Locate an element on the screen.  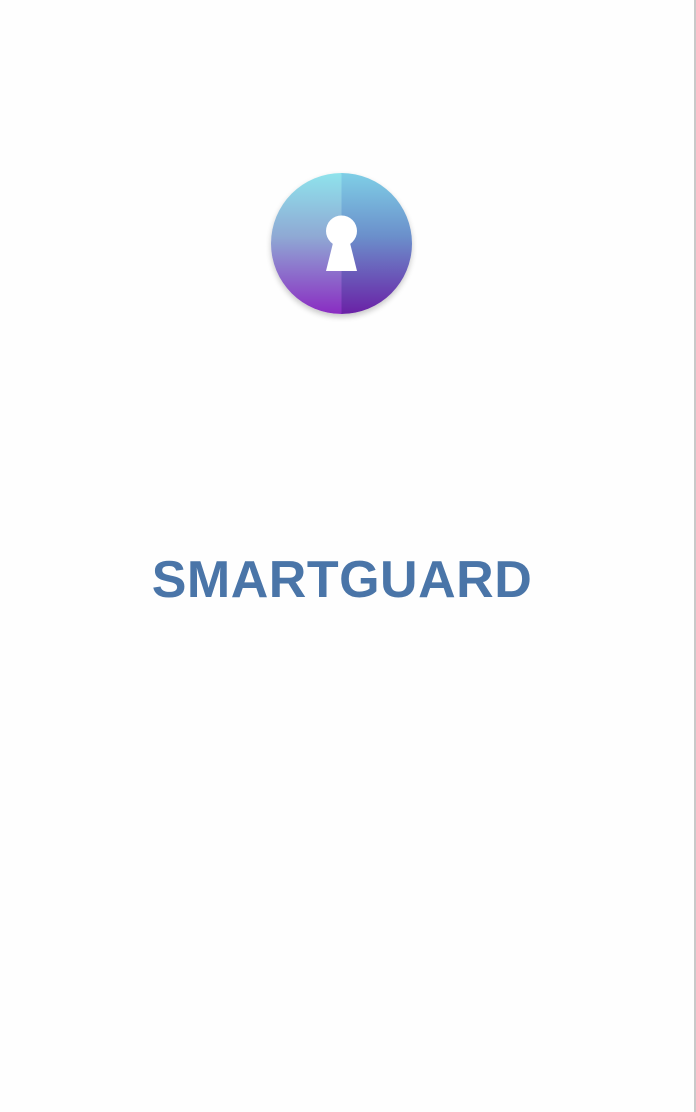
keyhole-icon is located at coordinates (341, 243).